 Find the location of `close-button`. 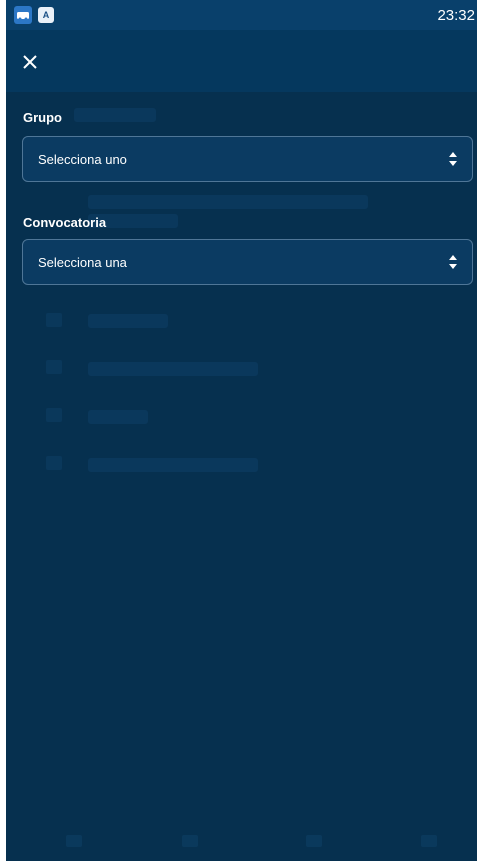

close-button is located at coordinates (30, 62).